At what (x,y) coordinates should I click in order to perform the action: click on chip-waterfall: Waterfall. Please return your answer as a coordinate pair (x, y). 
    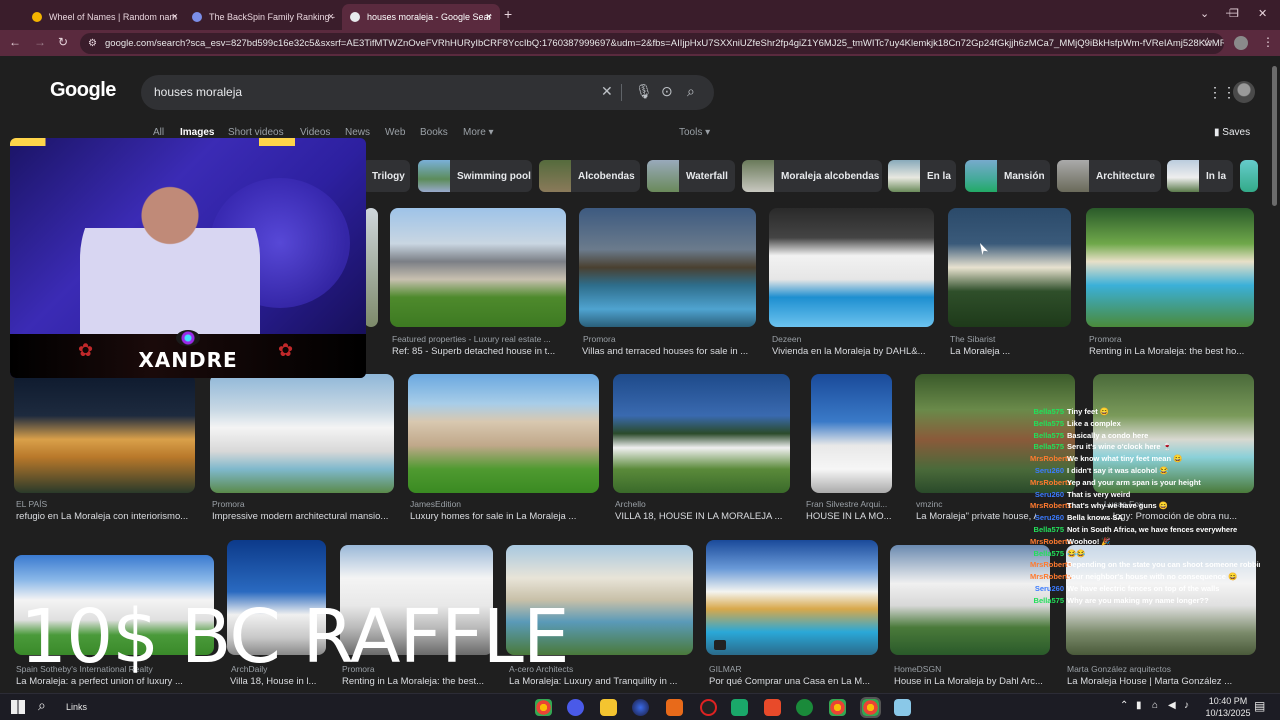
    Looking at the image, I should click on (691, 176).